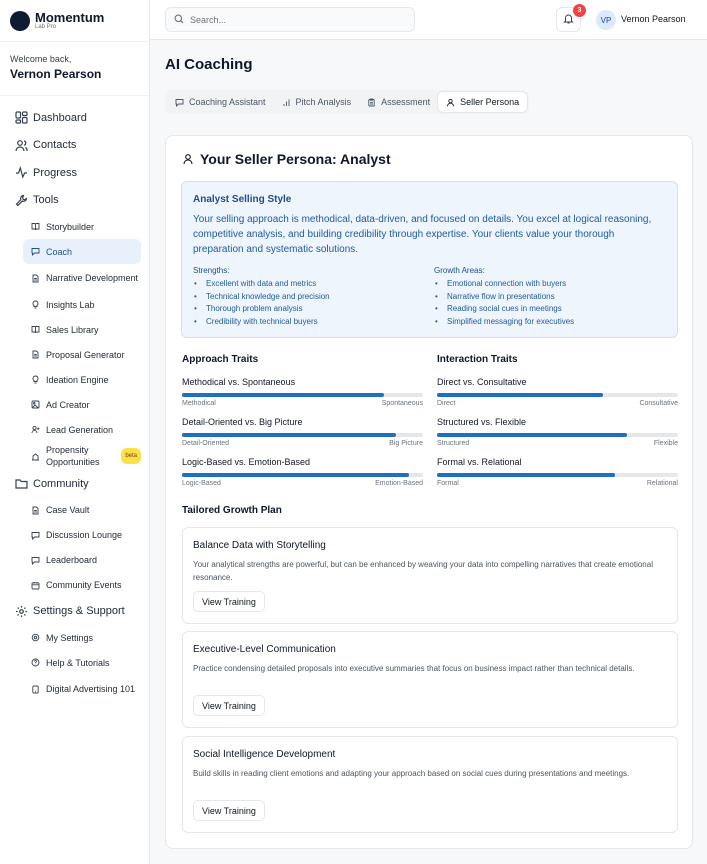 This screenshot has width=707, height=864. I want to click on approach-traits-heading: Approach Traits, so click(220, 359).